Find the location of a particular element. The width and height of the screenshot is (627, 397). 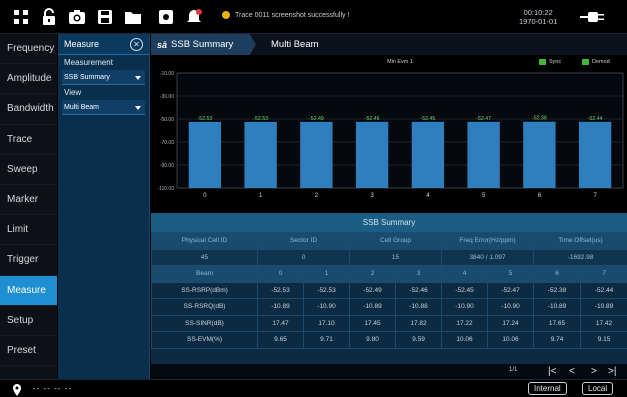

pager: 1/1 |< < > >| is located at coordinates (389, 371).